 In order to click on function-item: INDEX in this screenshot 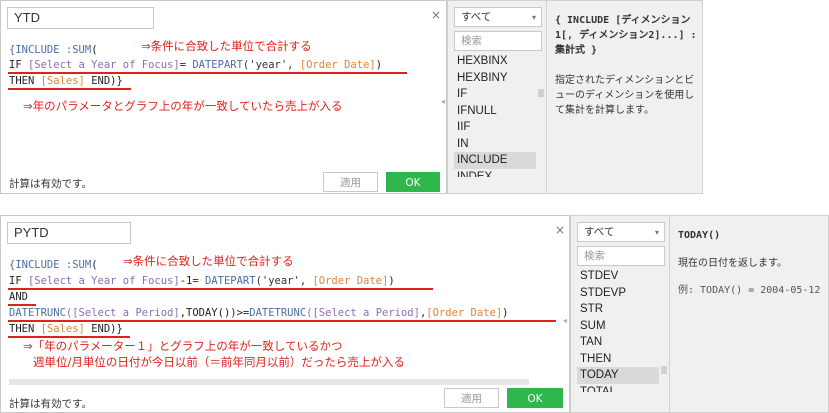, I will do `click(495, 173)`.